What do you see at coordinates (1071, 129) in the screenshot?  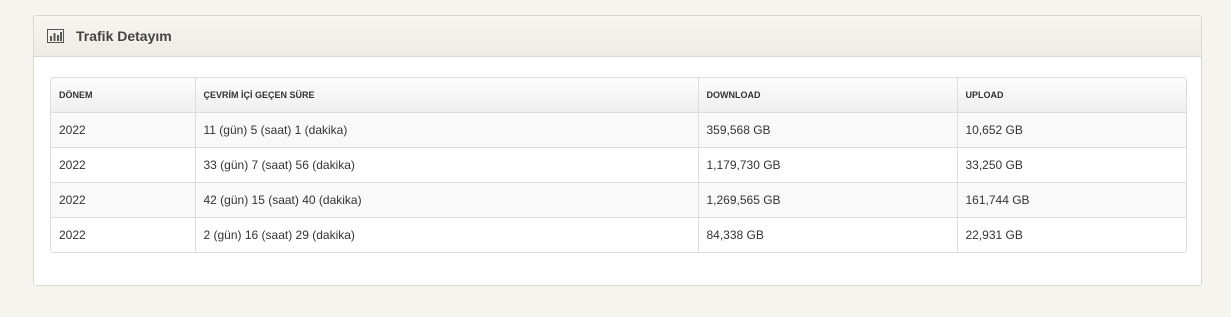 I see `cell-upload: 10,652 GB` at bounding box center [1071, 129].